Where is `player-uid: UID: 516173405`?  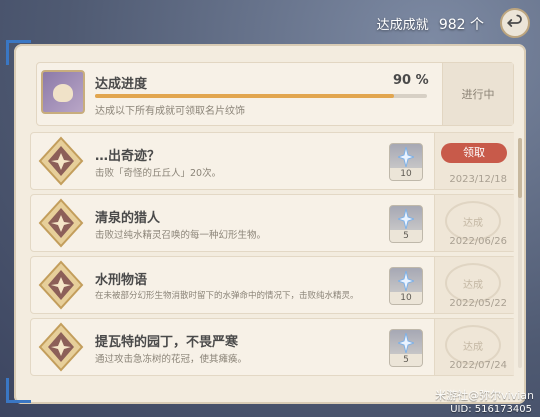 player-uid: UID: 516173405 is located at coordinates (491, 409).